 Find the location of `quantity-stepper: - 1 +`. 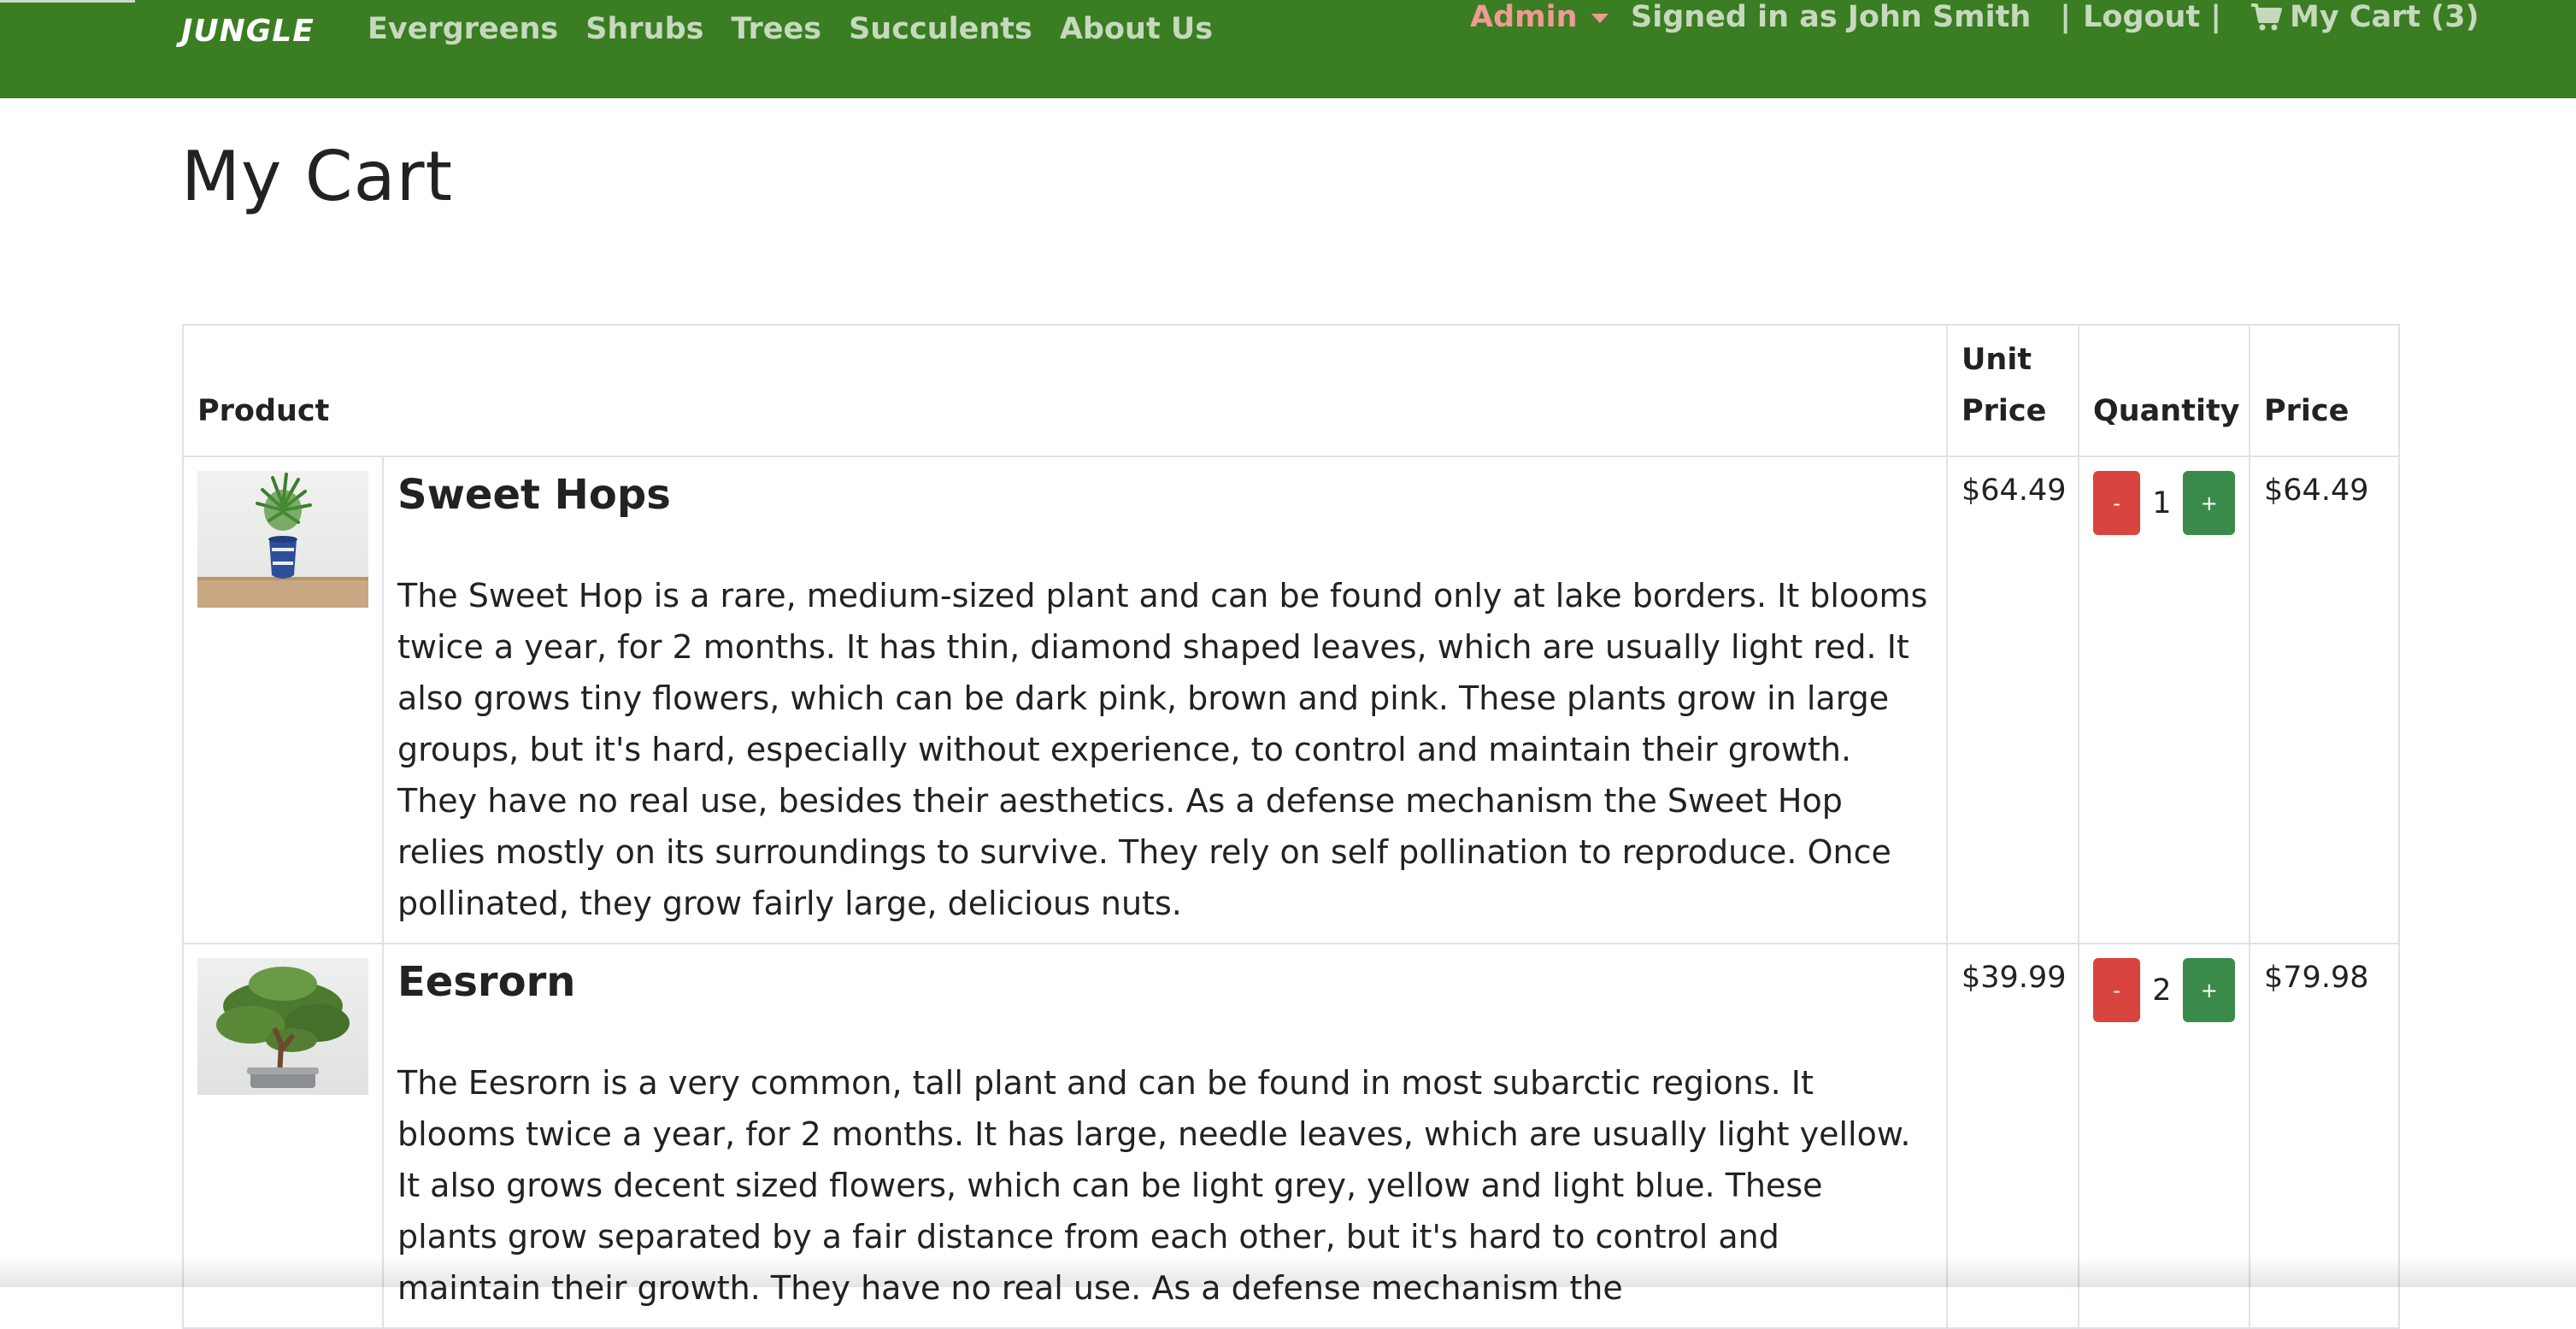

quantity-stepper: - 1 + is located at coordinates (2164, 503).